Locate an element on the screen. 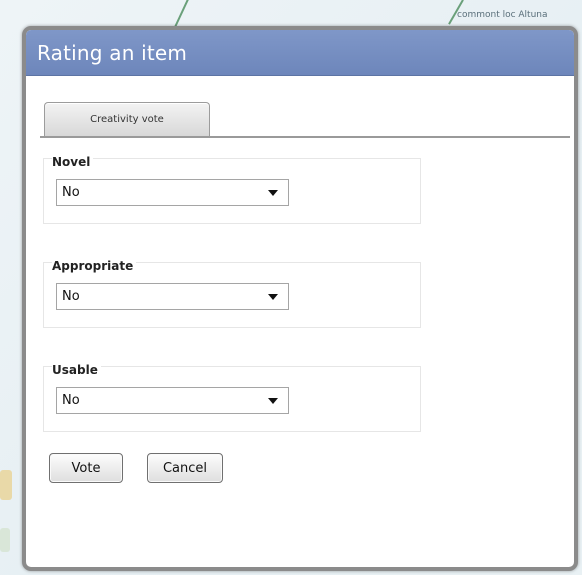 The image size is (582, 575). field-label-novel: Novel is located at coordinates (73, 162).